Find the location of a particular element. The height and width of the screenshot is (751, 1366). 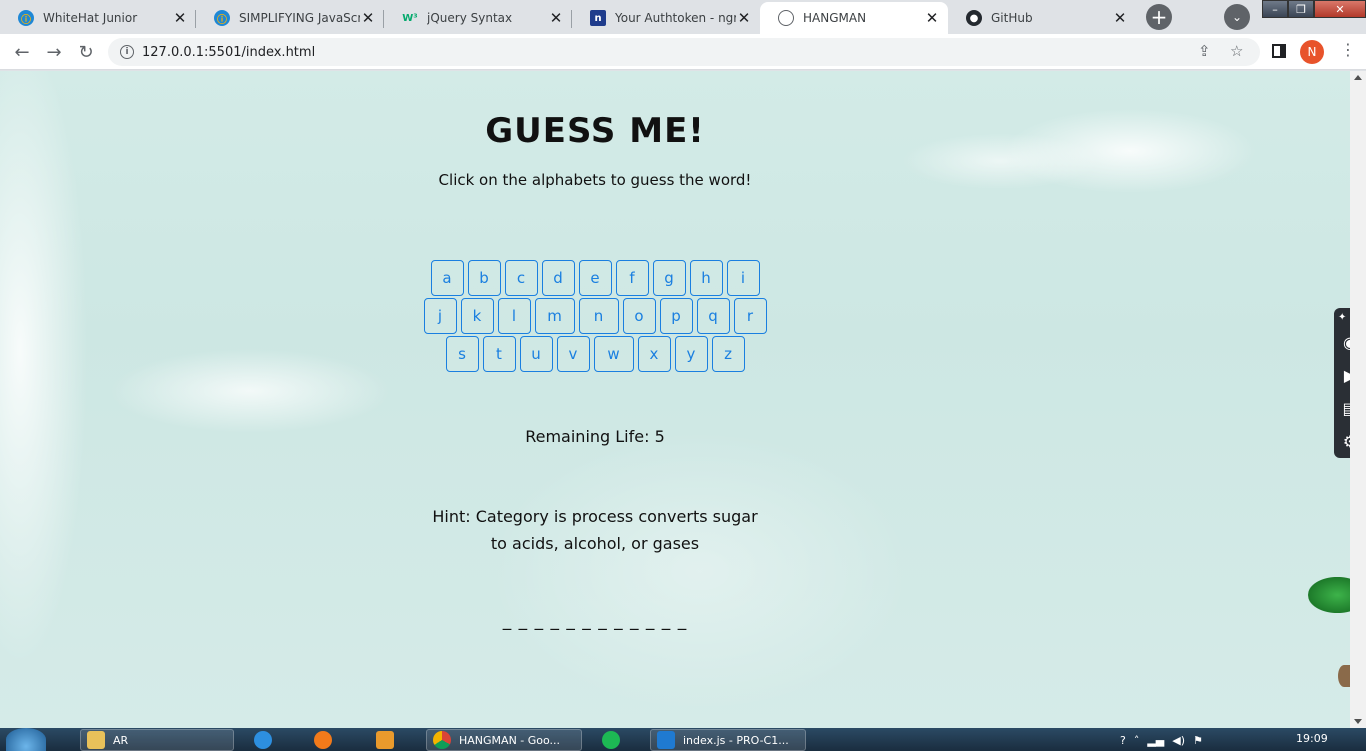

letter-key-e: e is located at coordinates (595, 278).